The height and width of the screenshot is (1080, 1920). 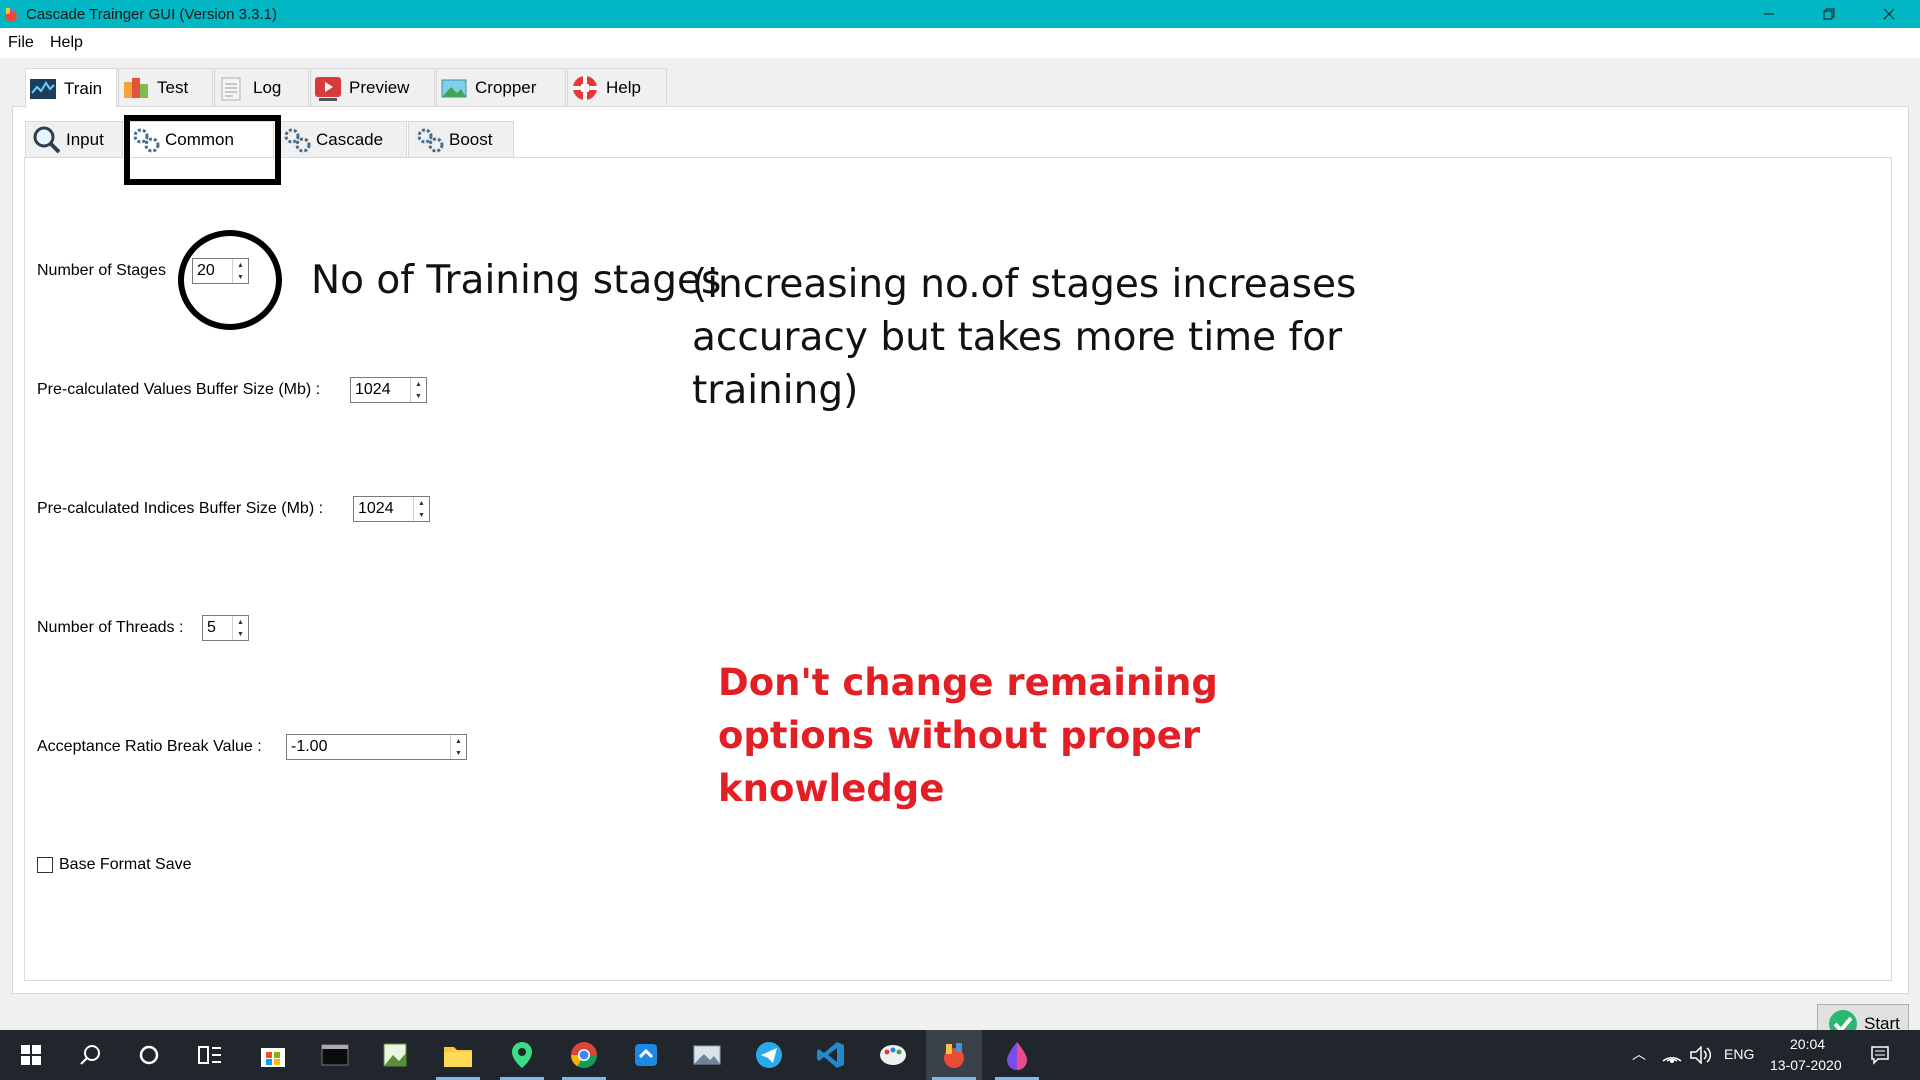 I want to click on cortana-icon, so click(x=149, y=1055).